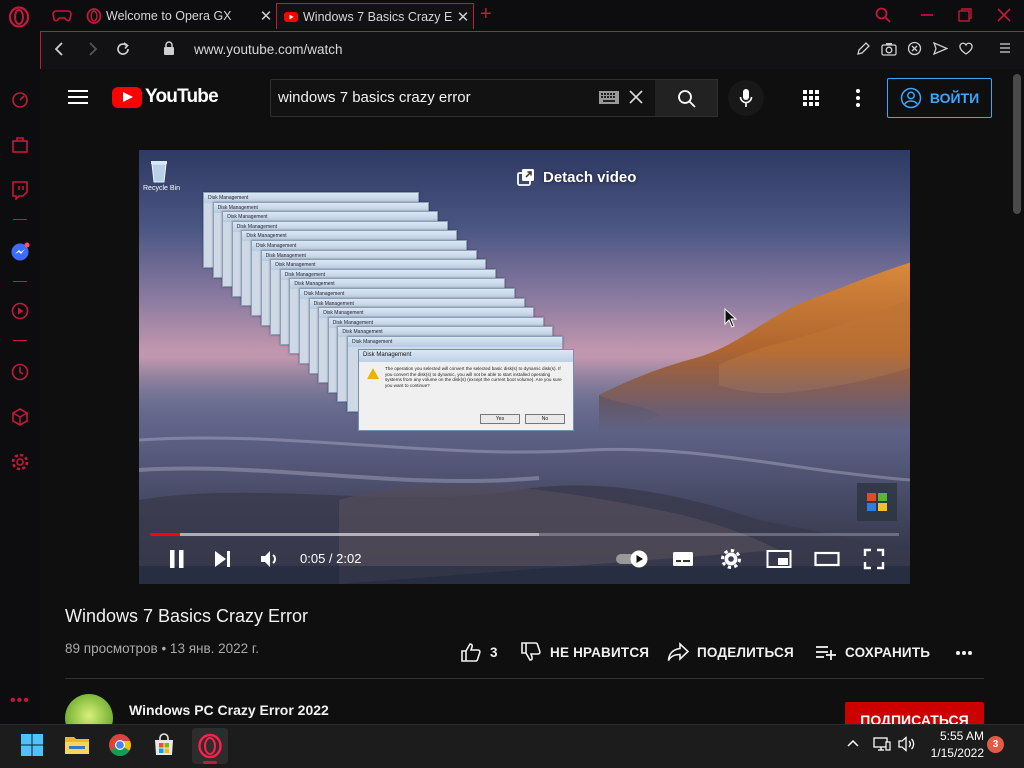 This screenshot has height=768, width=1024. Describe the element at coordinates (811, 98) in the screenshot. I see `apps-grid-icon` at that location.